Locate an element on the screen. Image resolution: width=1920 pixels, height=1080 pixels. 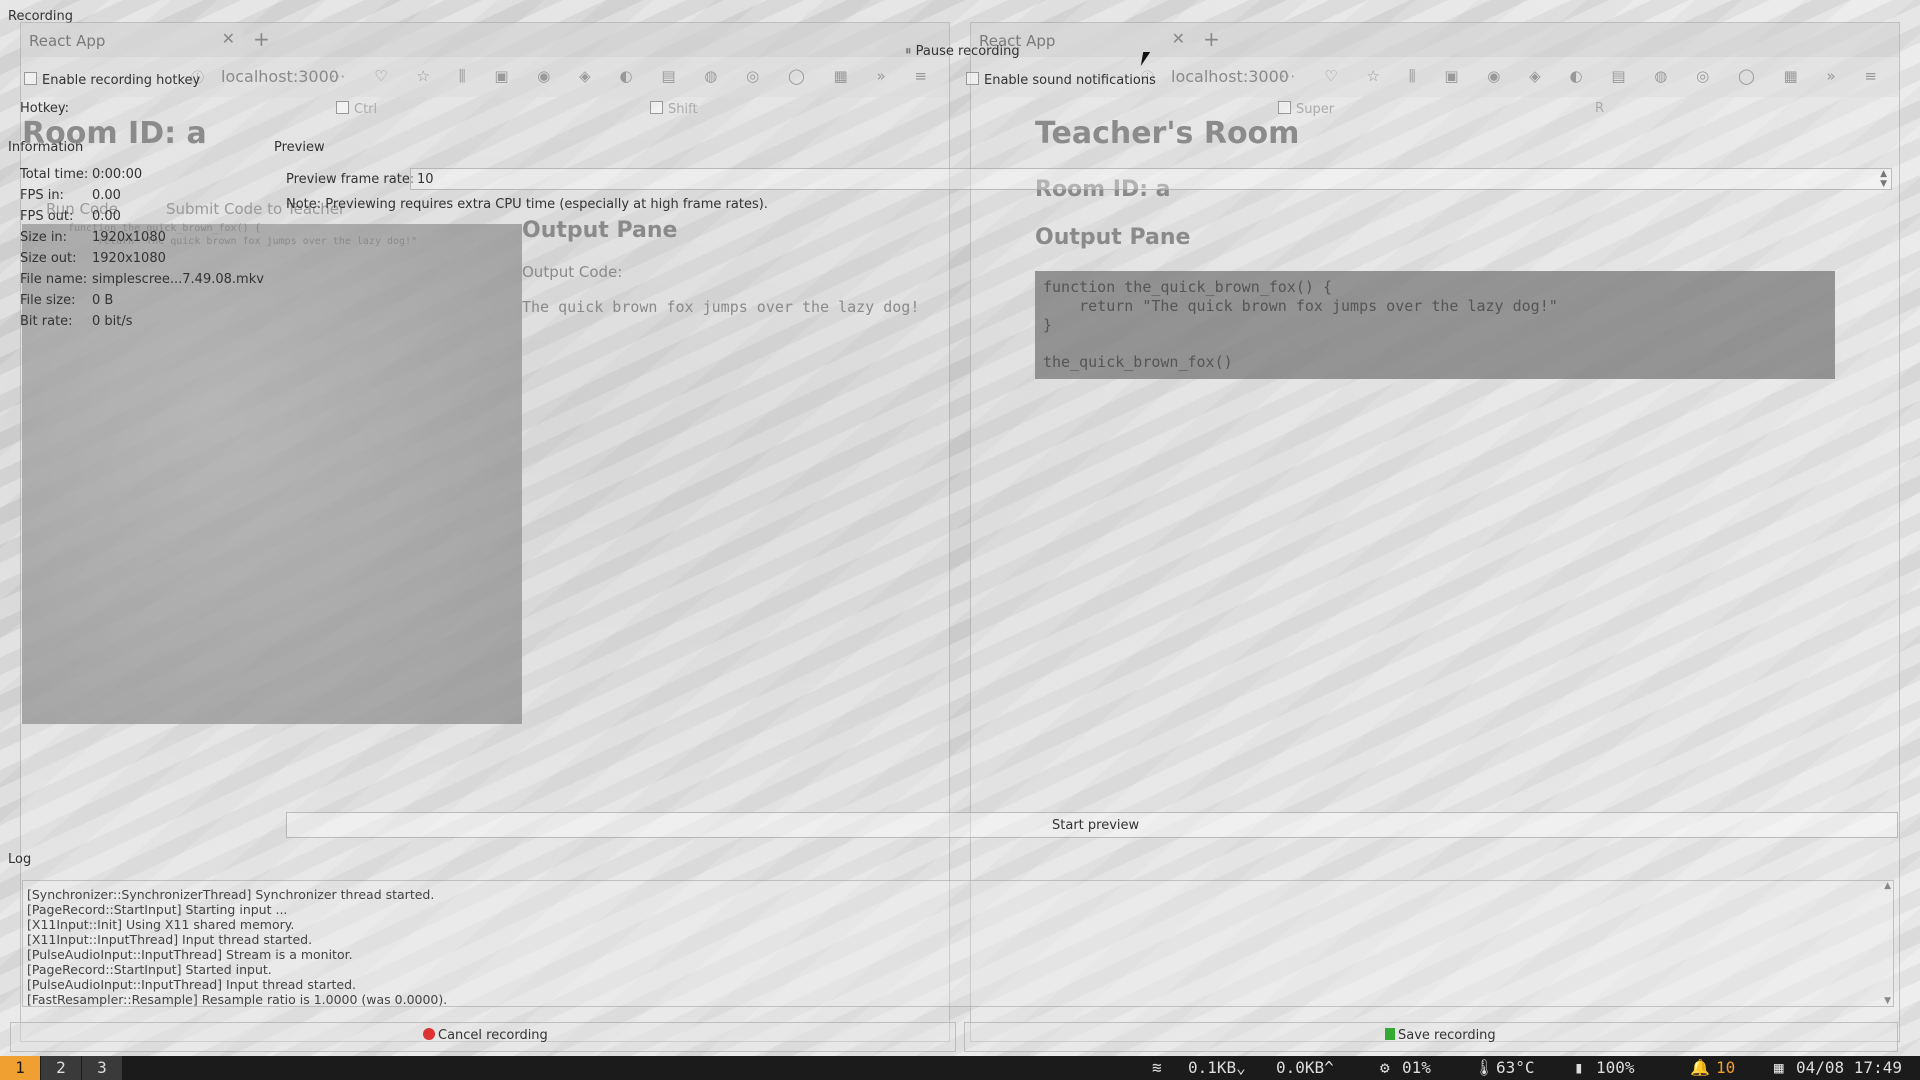
cancel-recording-button: Cancel recording is located at coordinates (483, 1037).